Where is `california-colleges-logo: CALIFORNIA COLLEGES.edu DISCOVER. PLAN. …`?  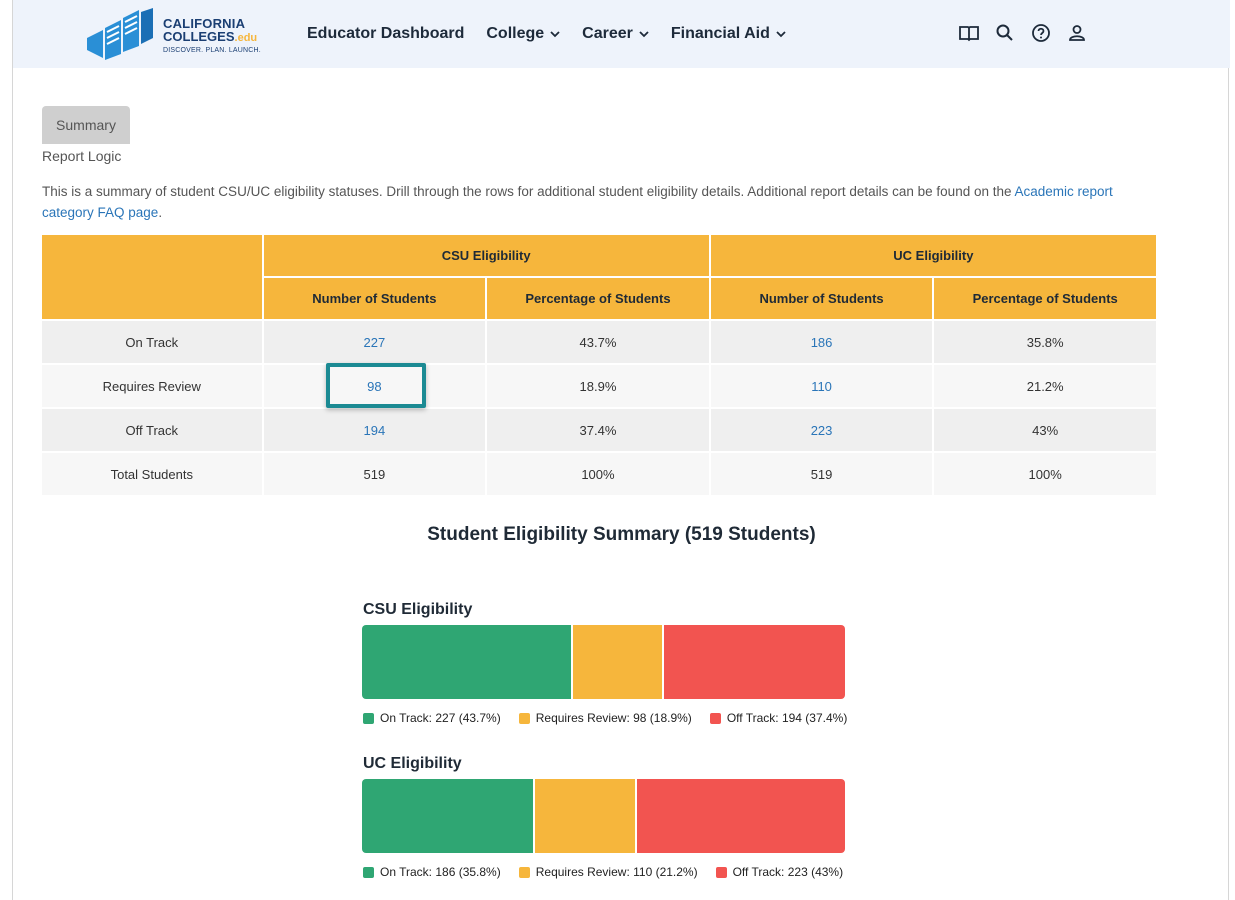 california-colleges-logo: CALIFORNIA COLLEGES.edu DISCOVER. PLAN. … is located at coordinates (178, 35).